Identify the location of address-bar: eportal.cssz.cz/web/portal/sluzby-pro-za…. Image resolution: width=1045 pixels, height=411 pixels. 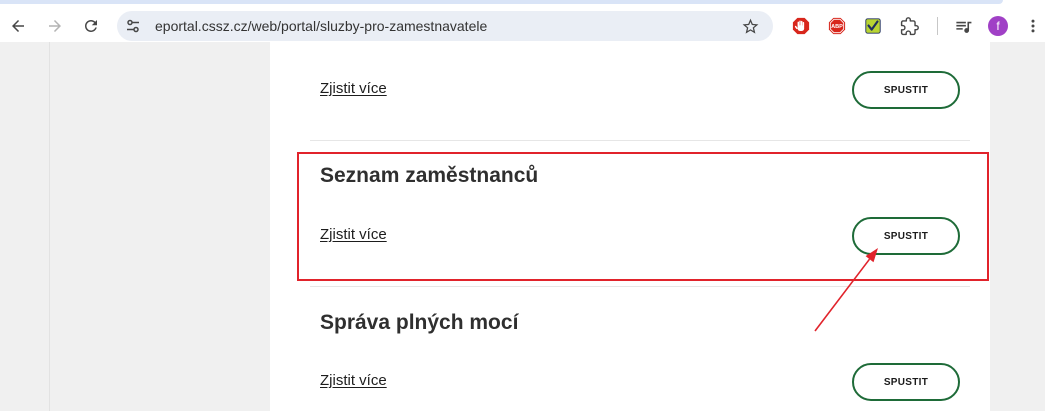
(445, 26).